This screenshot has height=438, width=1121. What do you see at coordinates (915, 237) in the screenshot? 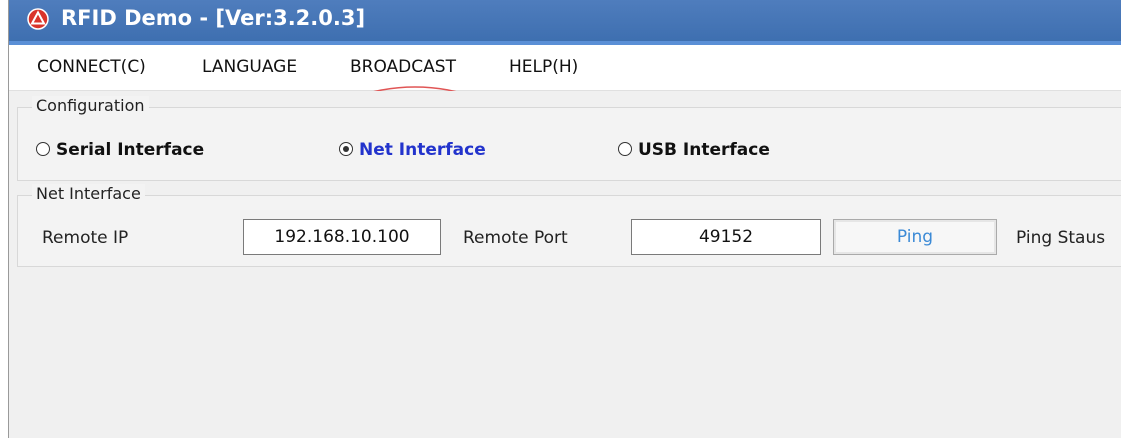
I see `ping-button: Ping` at bounding box center [915, 237].